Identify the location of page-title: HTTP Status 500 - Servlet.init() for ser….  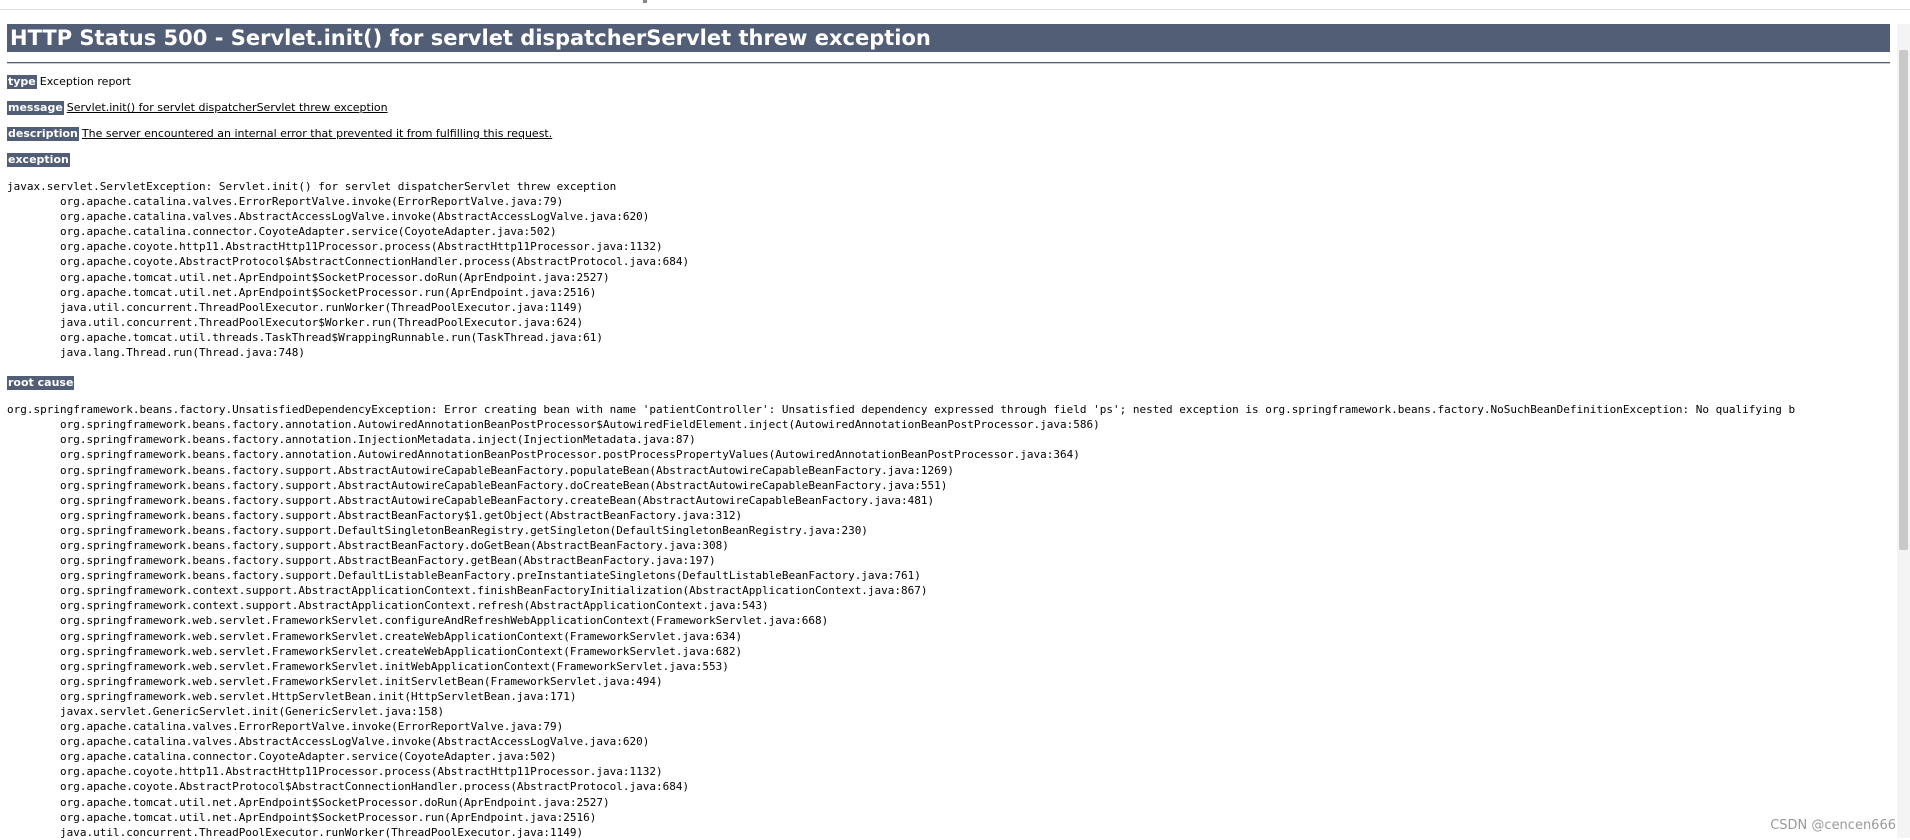
(948, 38).